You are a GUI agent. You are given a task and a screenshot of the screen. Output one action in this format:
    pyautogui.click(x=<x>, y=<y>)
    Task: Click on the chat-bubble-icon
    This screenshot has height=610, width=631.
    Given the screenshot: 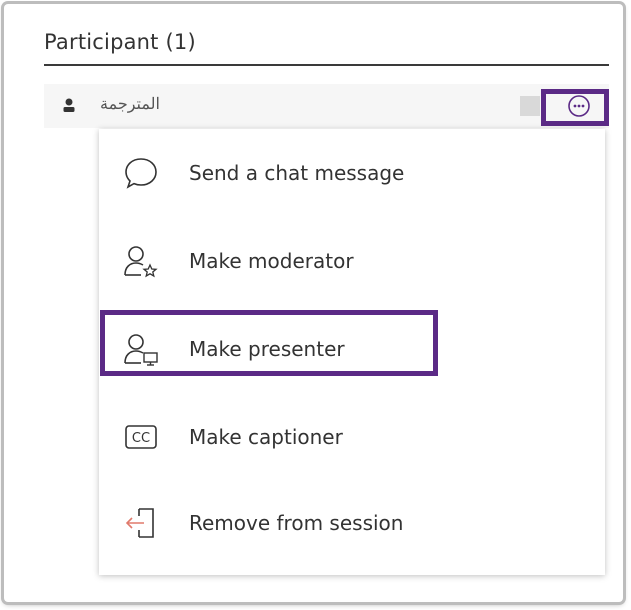 What is the action you would take?
    pyautogui.click(x=141, y=173)
    